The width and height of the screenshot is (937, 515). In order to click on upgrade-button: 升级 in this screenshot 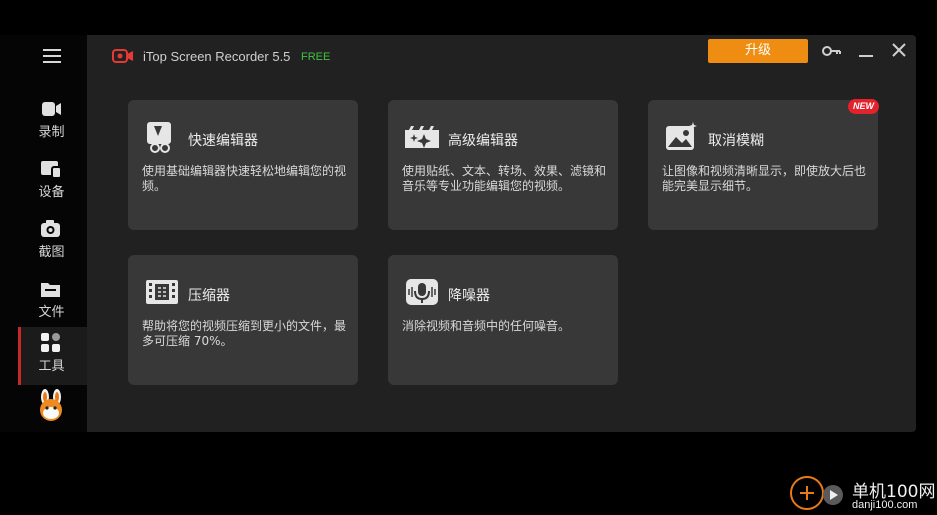, I will do `click(758, 51)`.